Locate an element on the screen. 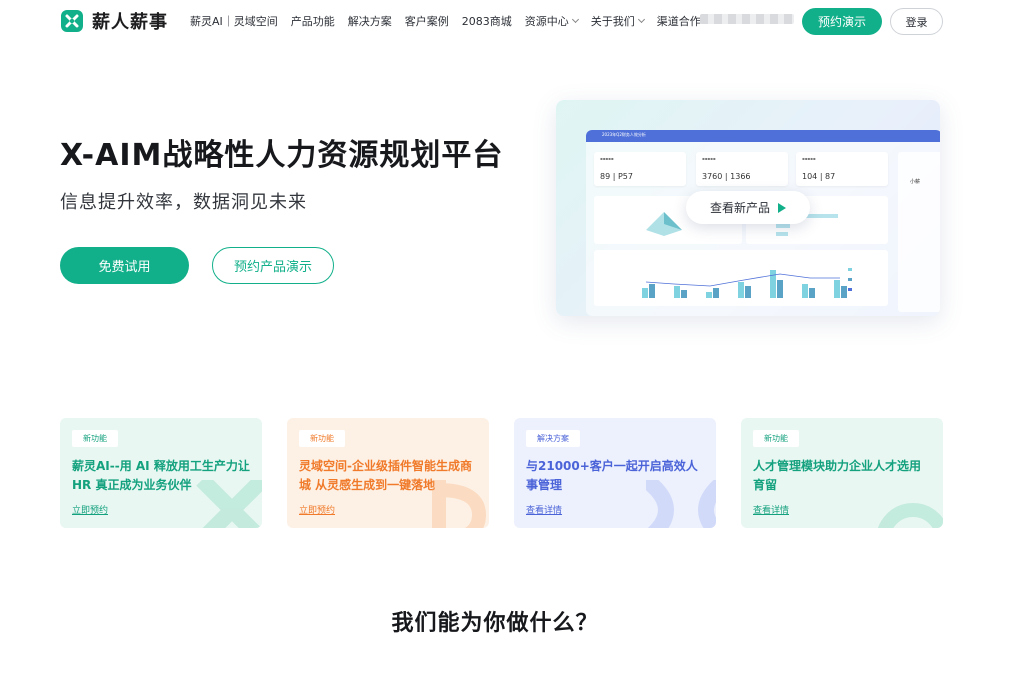  bar-chart-panel is located at coordinates (741, 278).